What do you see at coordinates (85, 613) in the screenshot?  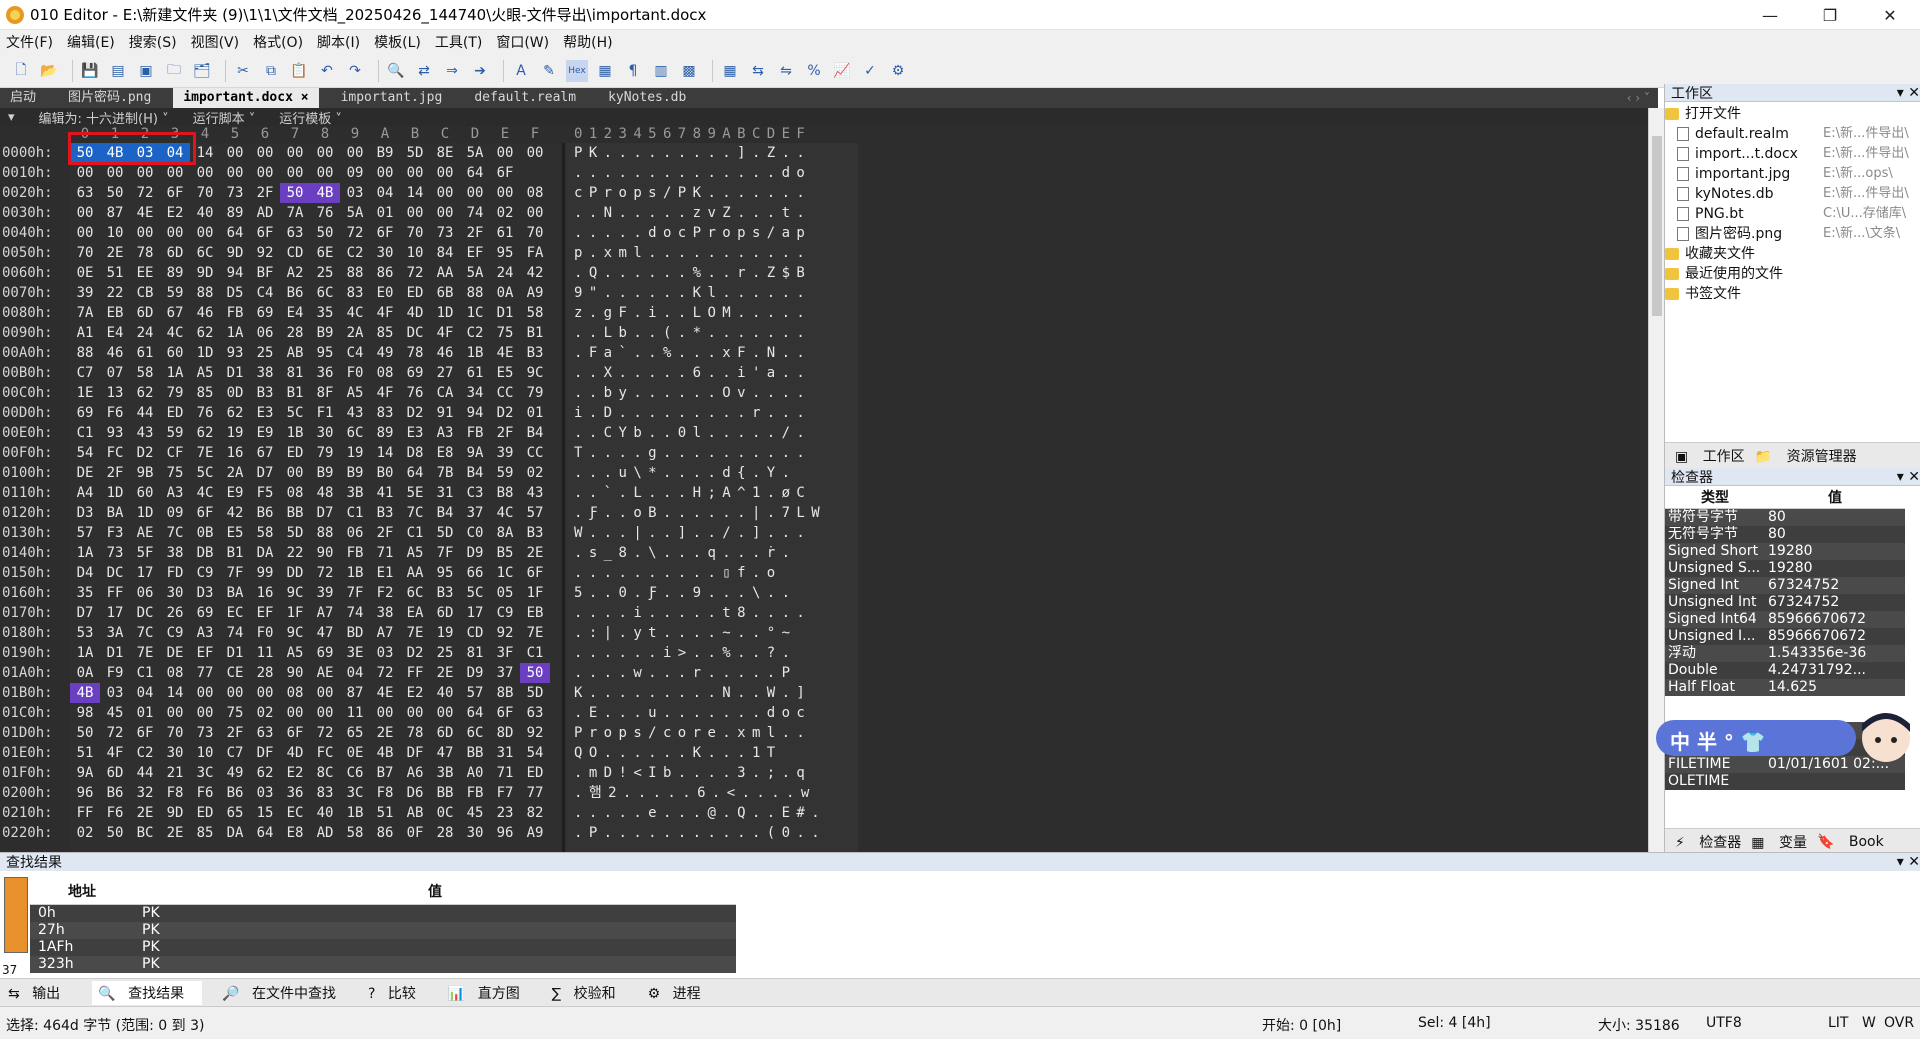 I see `hex-byte: D7` at bounding box center [85, 613].